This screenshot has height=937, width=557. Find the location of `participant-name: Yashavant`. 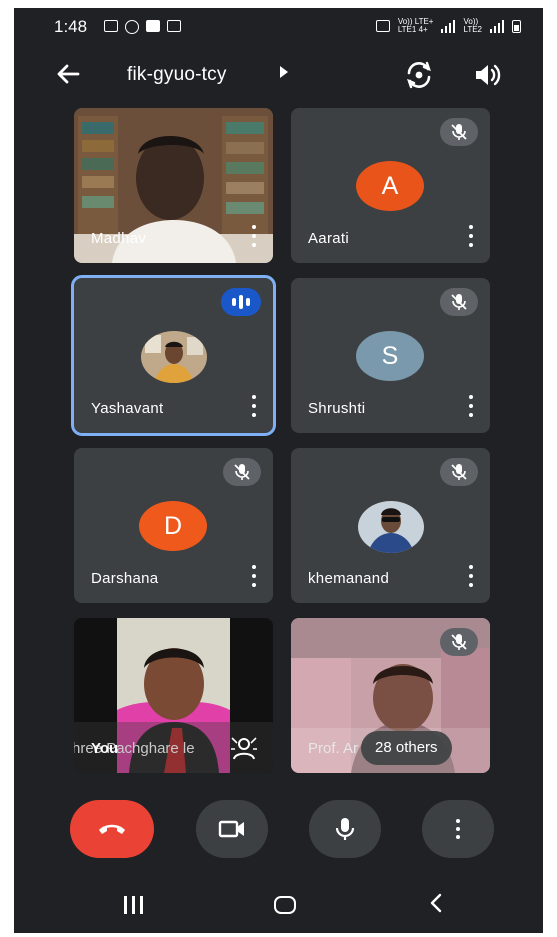

participant-name: Yashavant is located at coordinates (127, 408).